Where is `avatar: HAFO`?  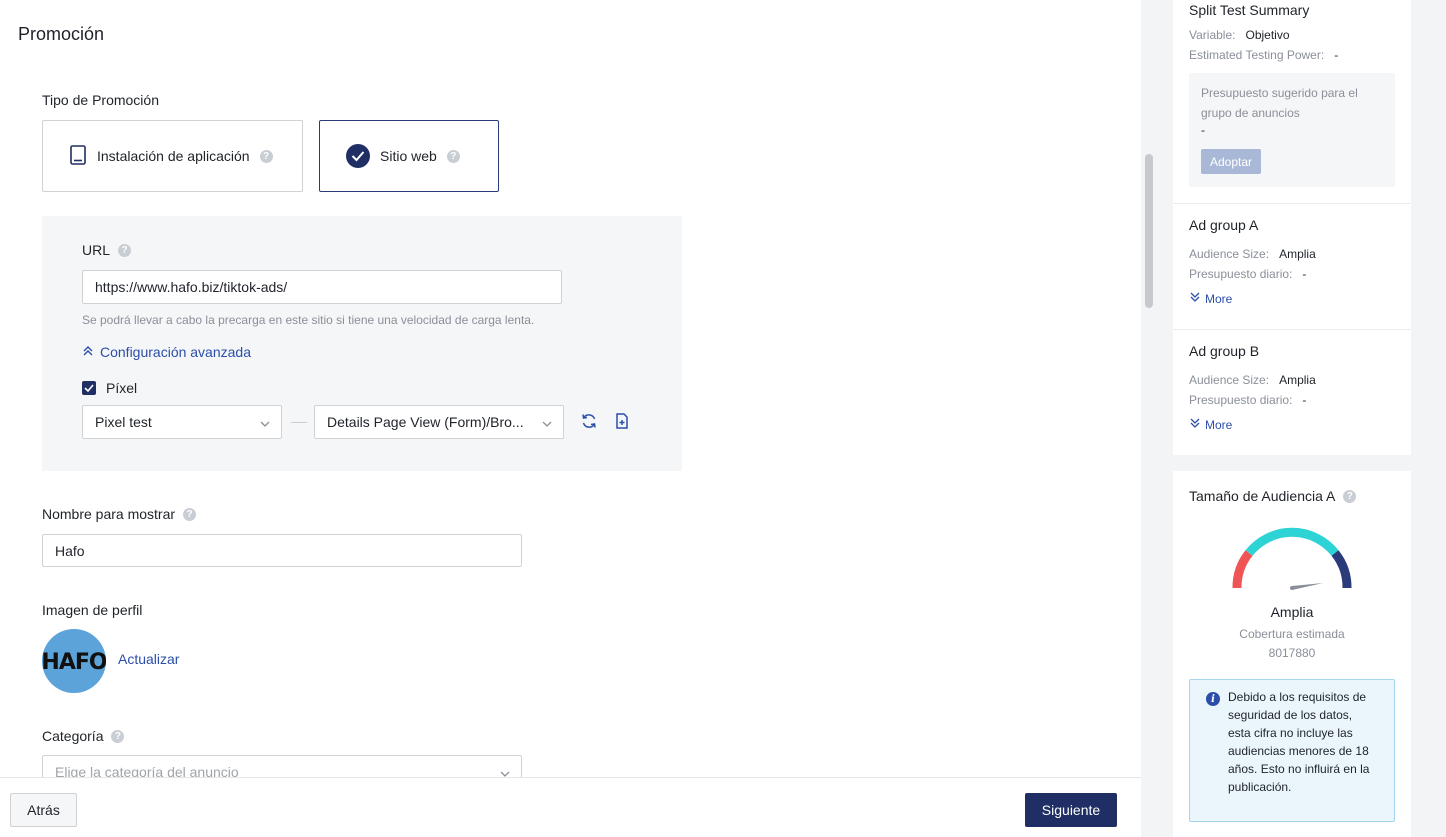 avatar: HAFO is located at coordinates (74, 661).